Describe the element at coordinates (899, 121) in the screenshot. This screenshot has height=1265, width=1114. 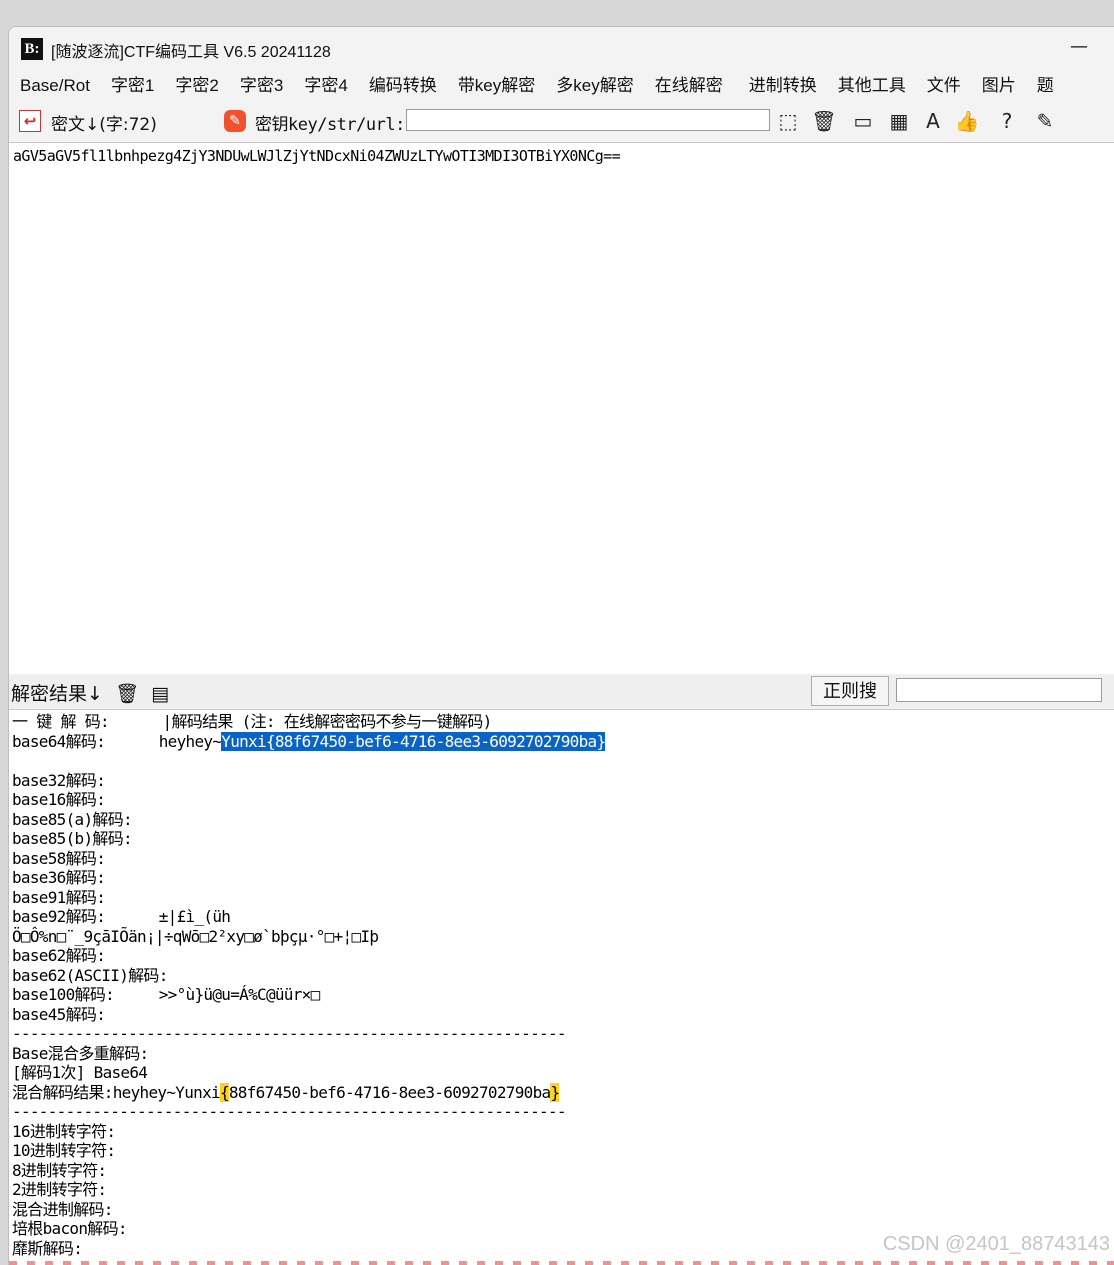
I see `table-icon: ▦` at that location.